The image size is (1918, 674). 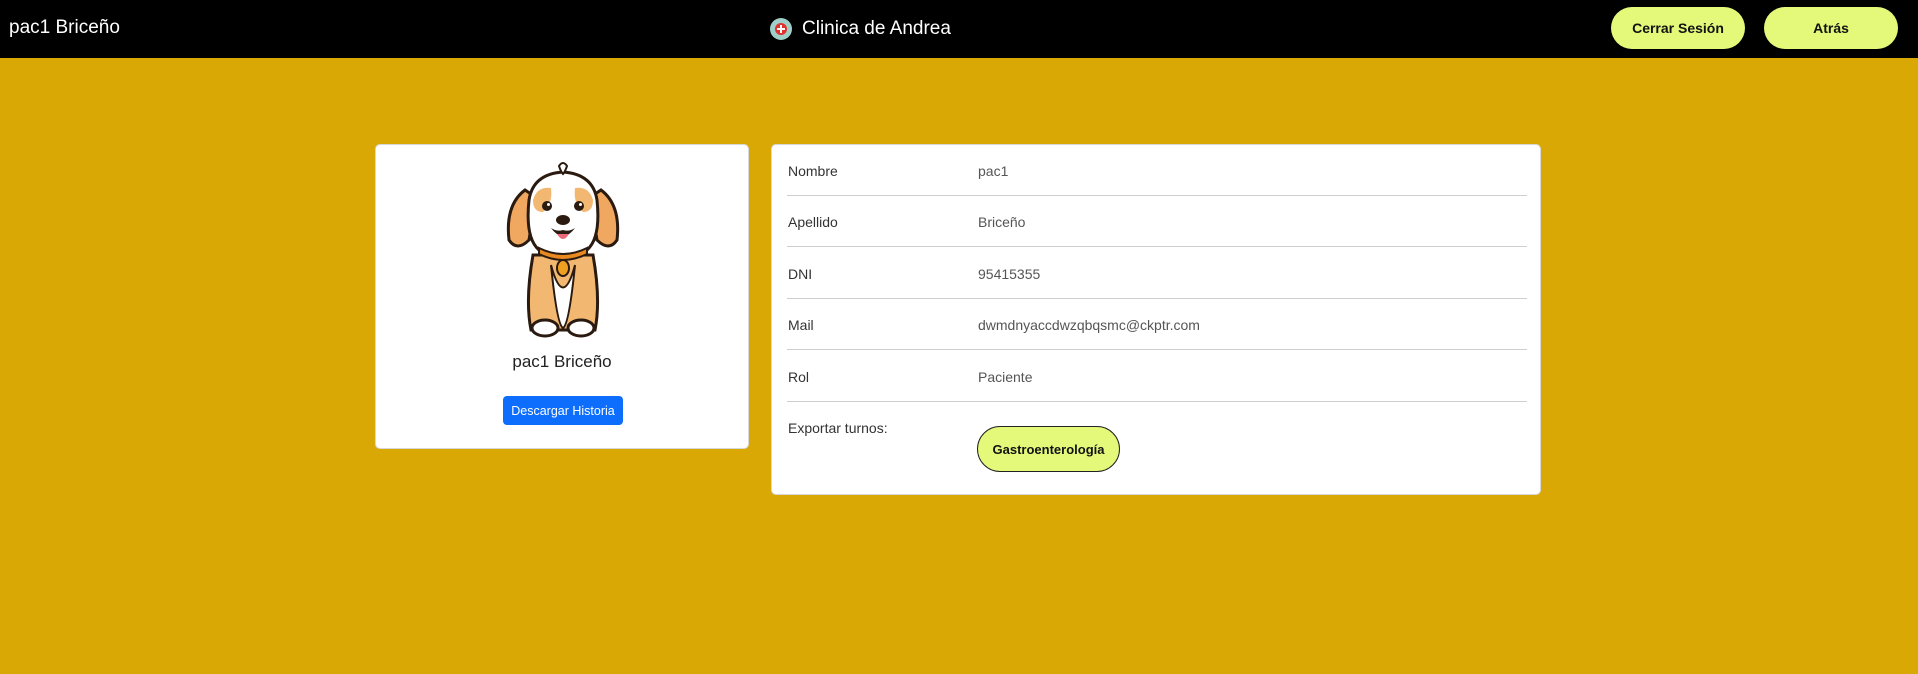 I want to click on info-row-mail: Mail dwmdnyaccdwzqbqsmc@ckptr.com, so click(x=1157, y=324).